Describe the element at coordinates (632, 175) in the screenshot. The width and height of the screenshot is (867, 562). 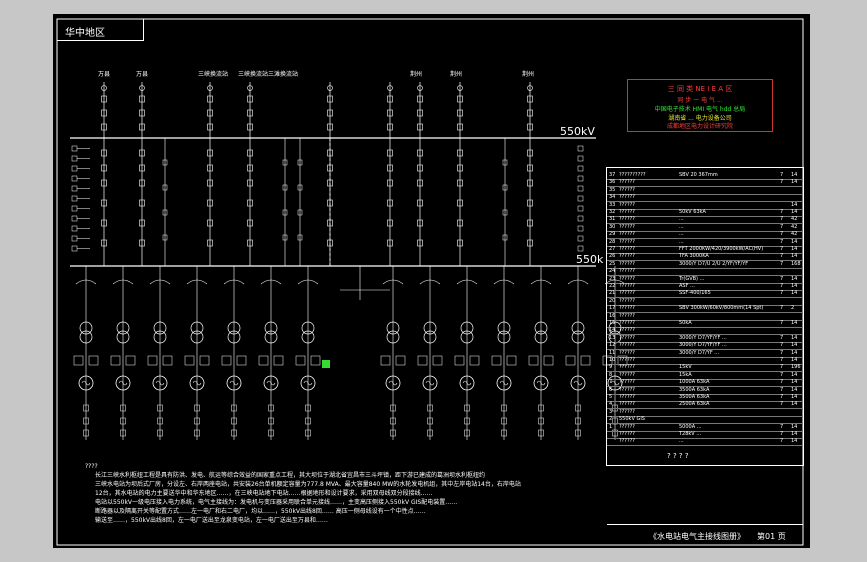
I see `table-cell-name: ??????????` at that location.